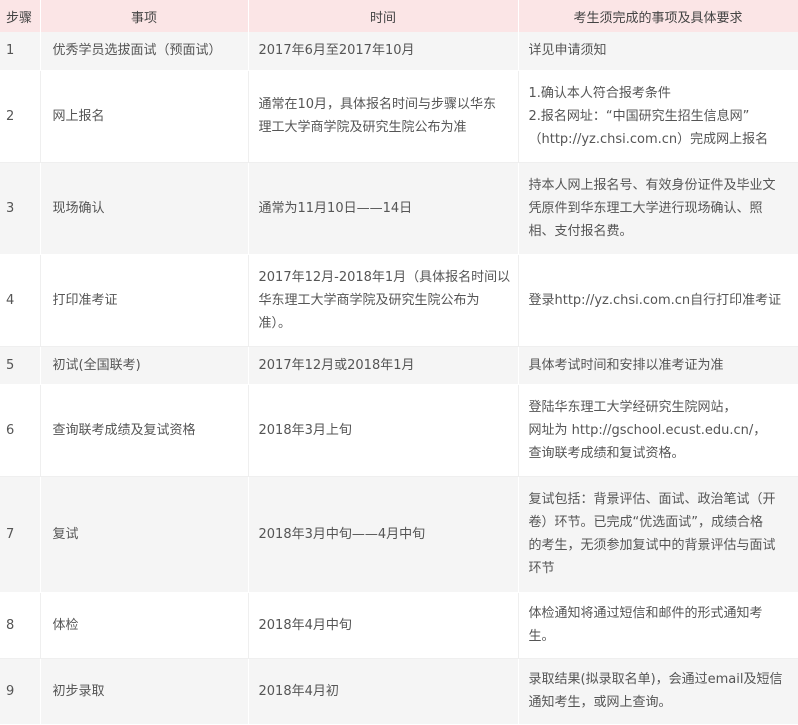 The height and width of the screenshot is (725, 798). I want to click on step-time: 2017年6月至2017年10月, so click(383, 51).